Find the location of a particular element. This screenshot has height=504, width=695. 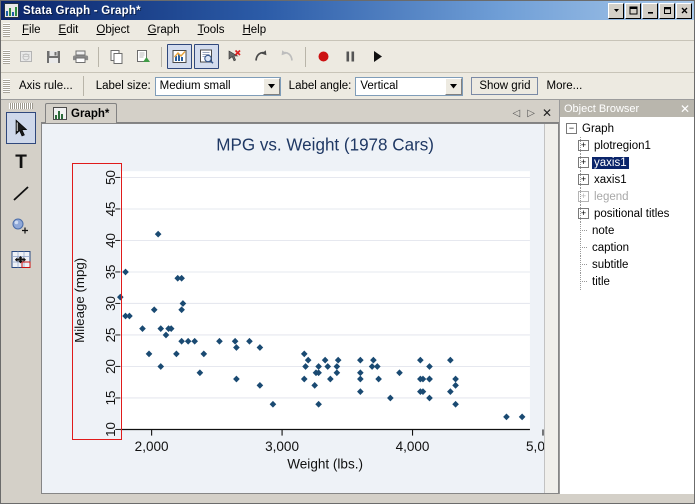

tree-node-xaxis1: + xaxis1 is located at coordinates (629, 179).